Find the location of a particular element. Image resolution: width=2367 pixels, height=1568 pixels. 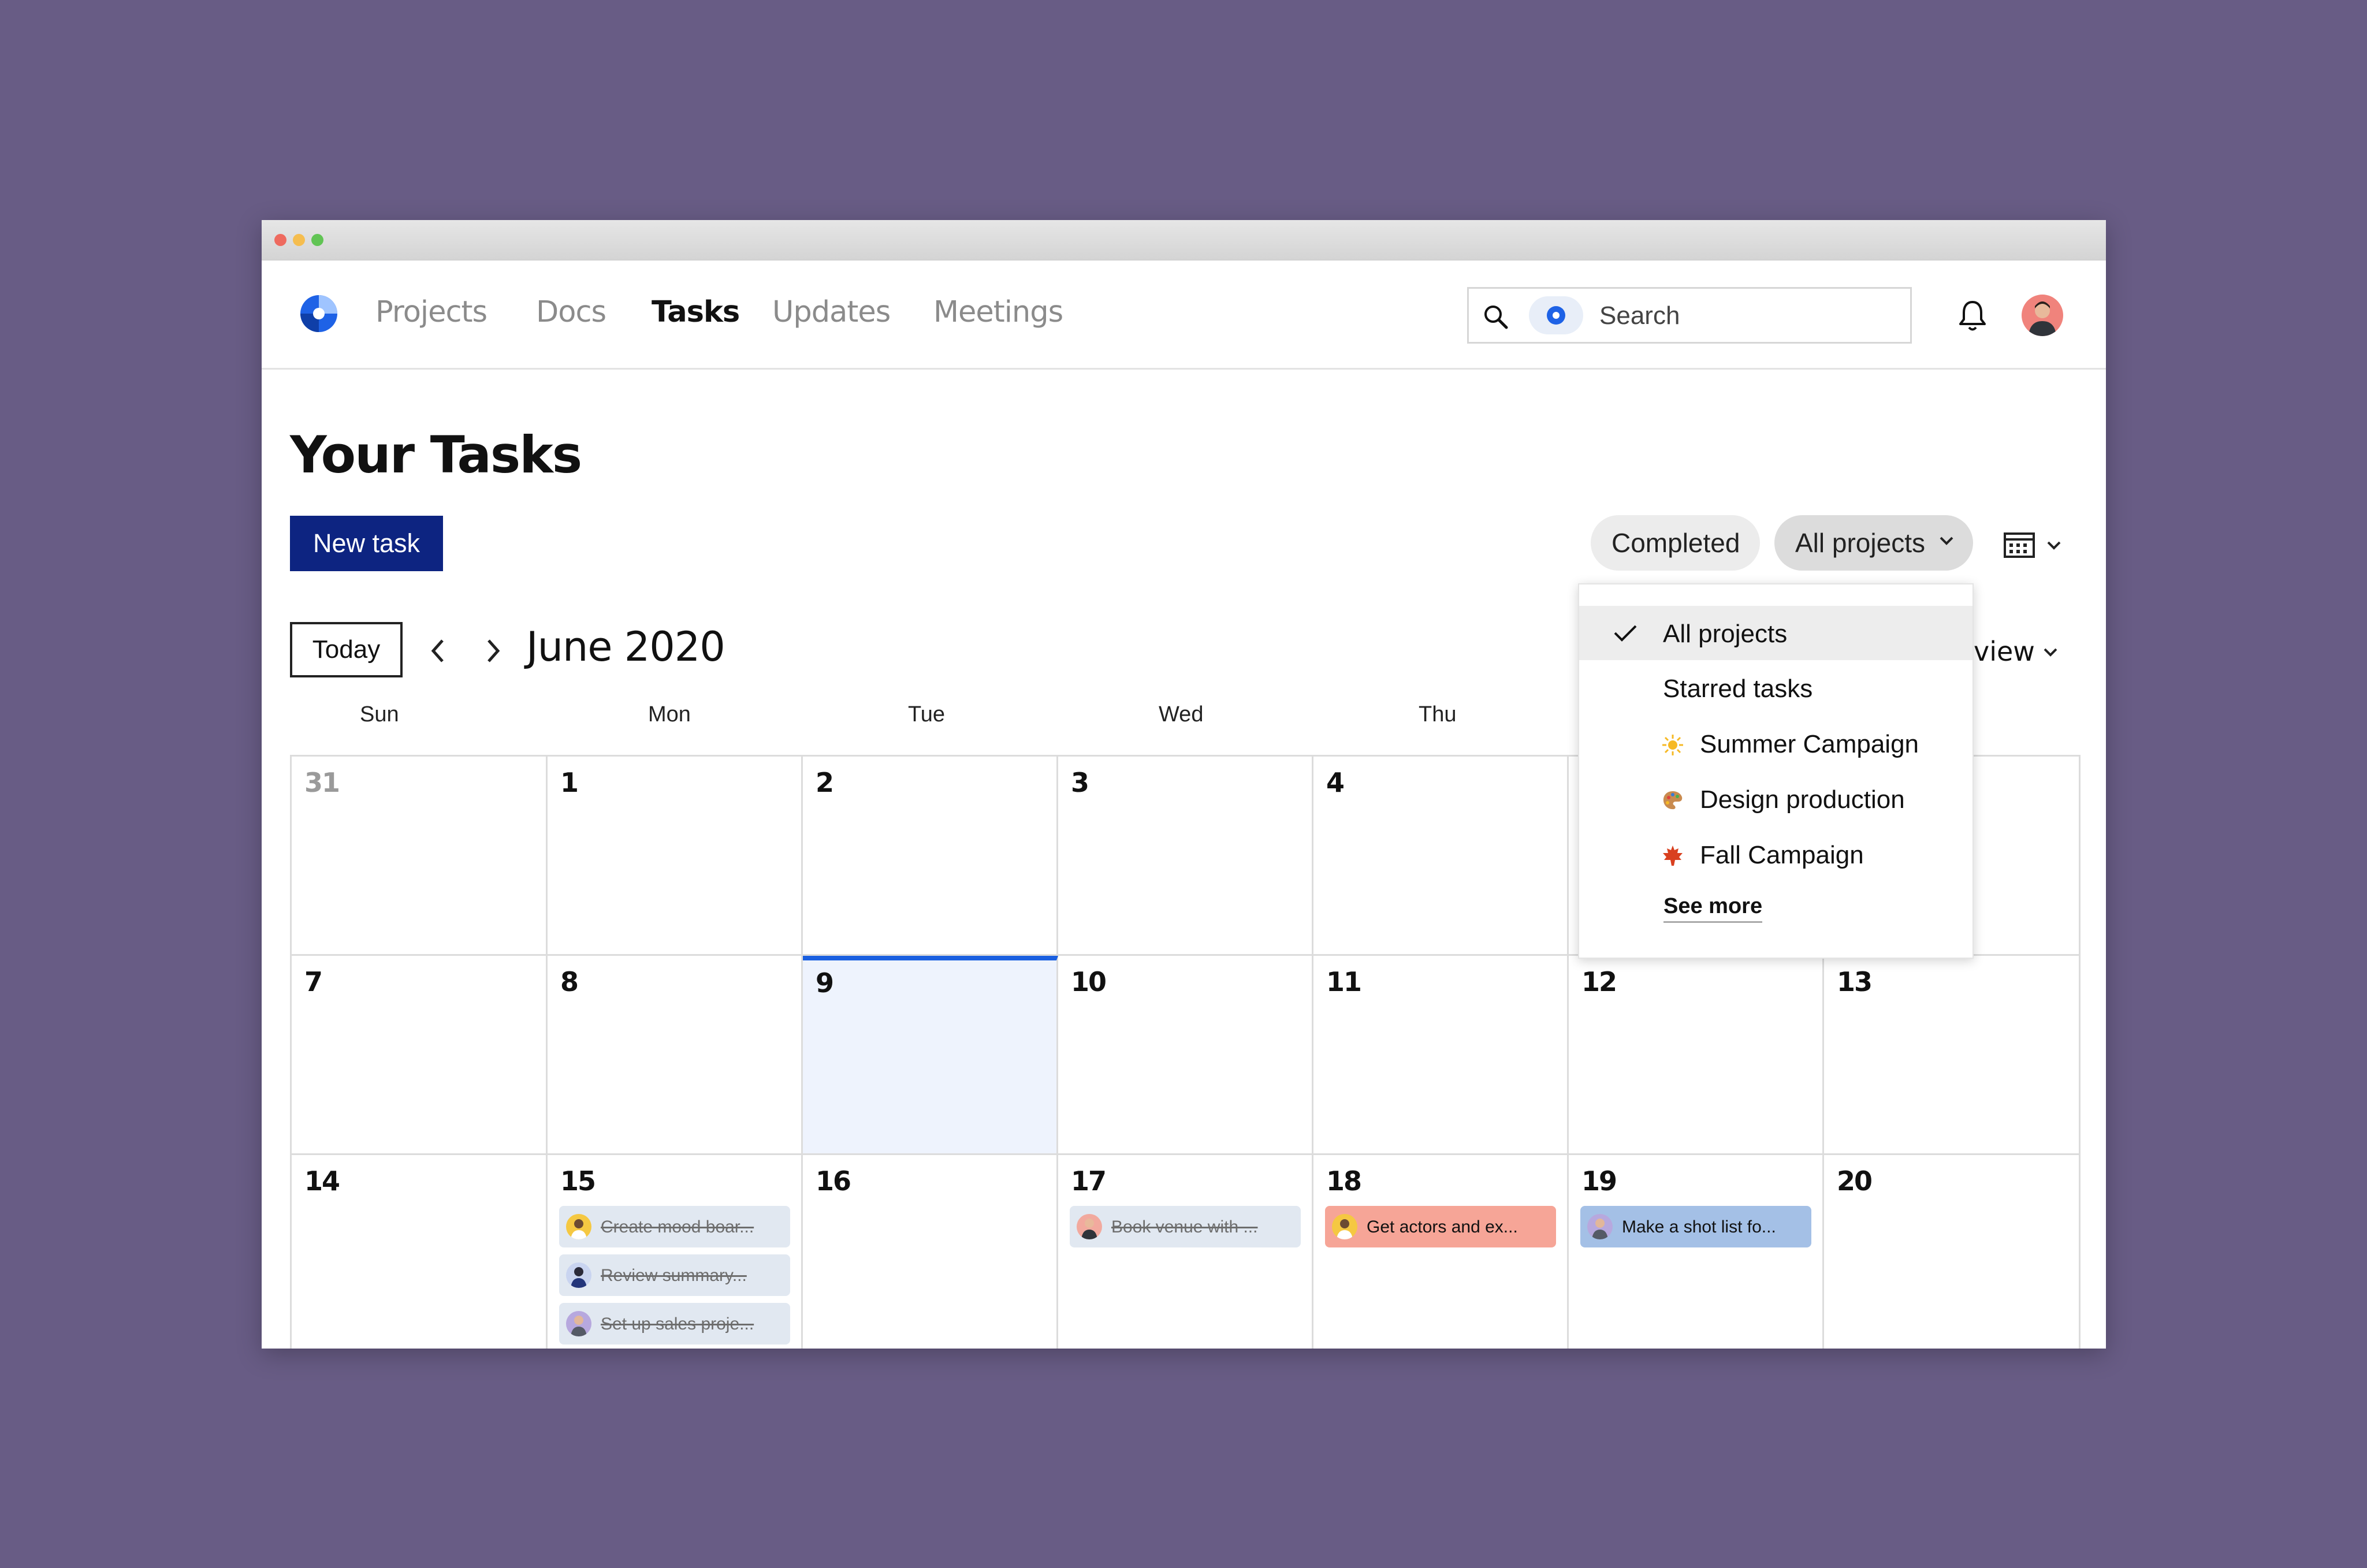

day-cell: 10 is located at coordinates (1185, 1055).